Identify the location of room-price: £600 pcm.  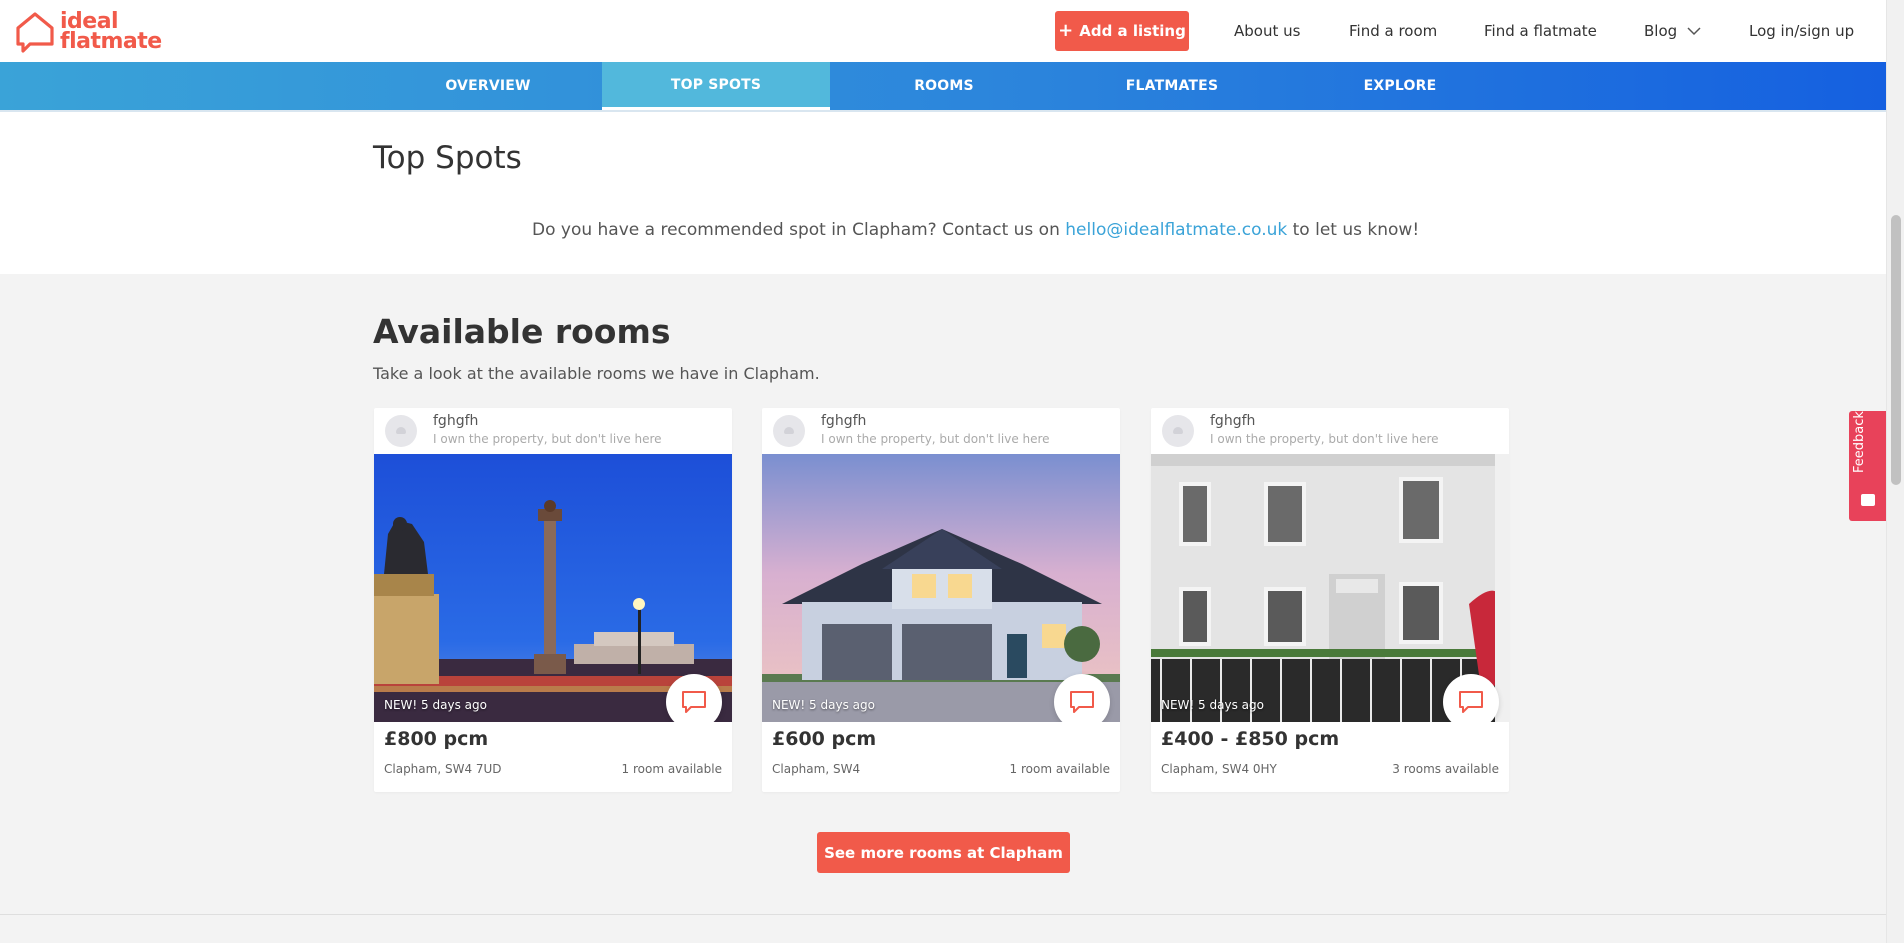
(824, 739).